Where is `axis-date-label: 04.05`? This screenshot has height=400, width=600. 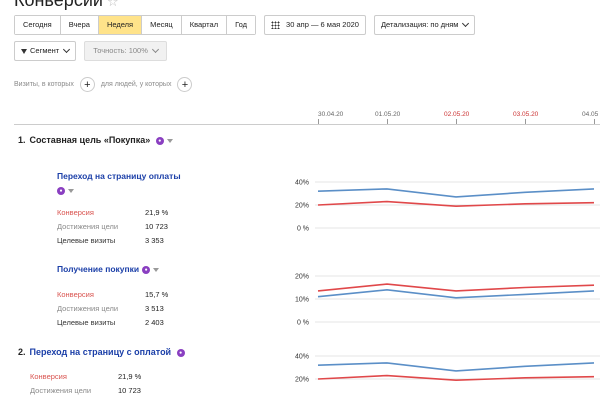
axis-date-label: 04.05 is located at coordinates (590, 114).